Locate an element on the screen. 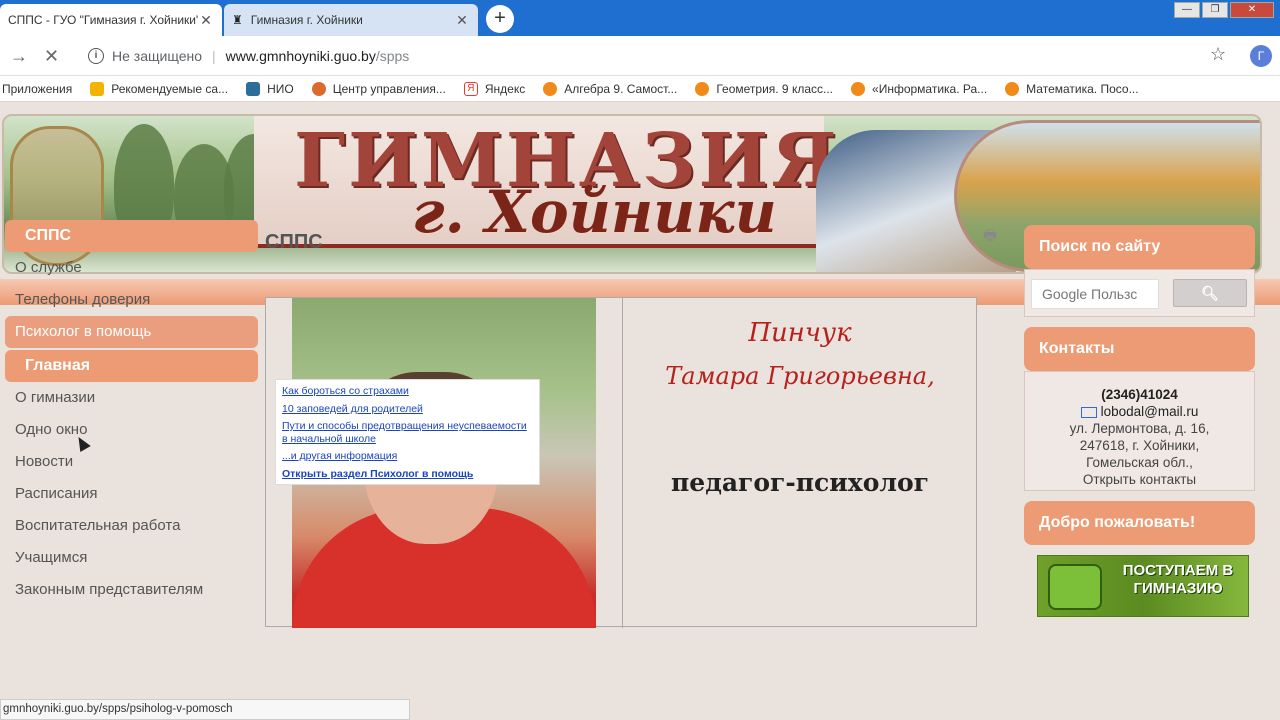 This screenshot has width=1280, height=720. contact-phone: (2346)41024 is located at coordinates (1139, 394).